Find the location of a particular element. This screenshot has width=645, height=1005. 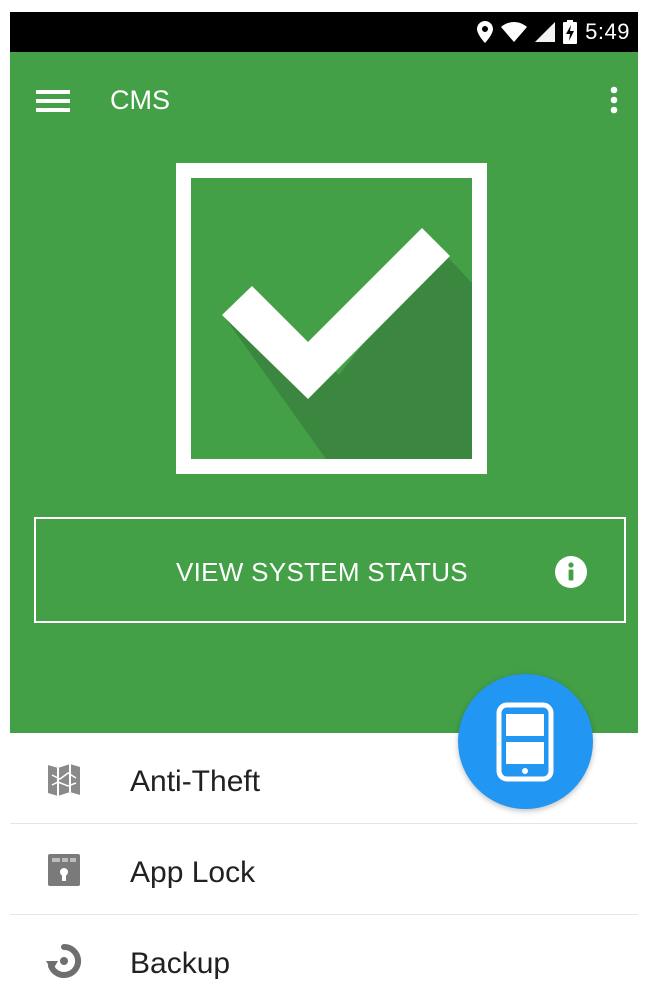

backup-icon is located at coordinates (64, 960).